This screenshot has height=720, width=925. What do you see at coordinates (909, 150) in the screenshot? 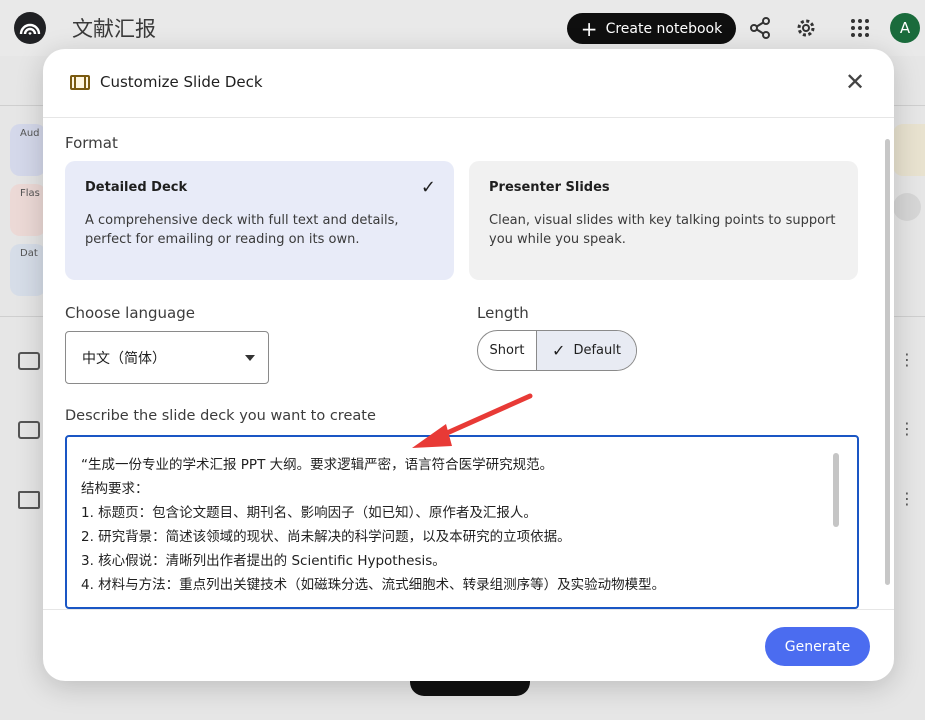
I see `bg-right-chip` at bounding box center [909, 150].